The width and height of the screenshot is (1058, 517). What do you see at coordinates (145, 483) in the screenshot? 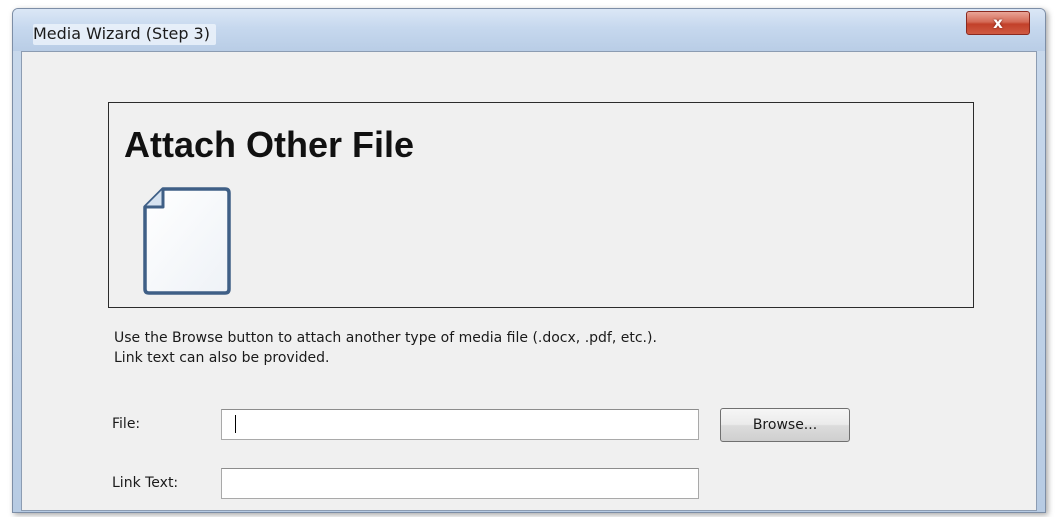
I see `link-text-label: Link Text:` at bounding box center [145, 483].